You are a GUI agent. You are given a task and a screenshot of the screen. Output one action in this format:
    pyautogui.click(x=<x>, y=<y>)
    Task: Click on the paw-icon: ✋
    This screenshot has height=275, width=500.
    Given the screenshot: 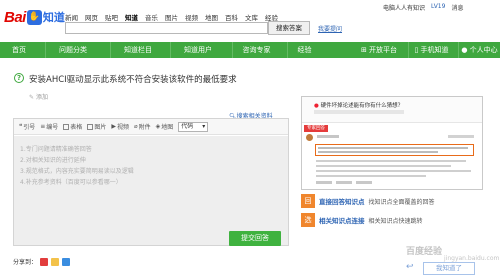 What is the action you would take?
    pyautogui.click(x=34, y=17)
    